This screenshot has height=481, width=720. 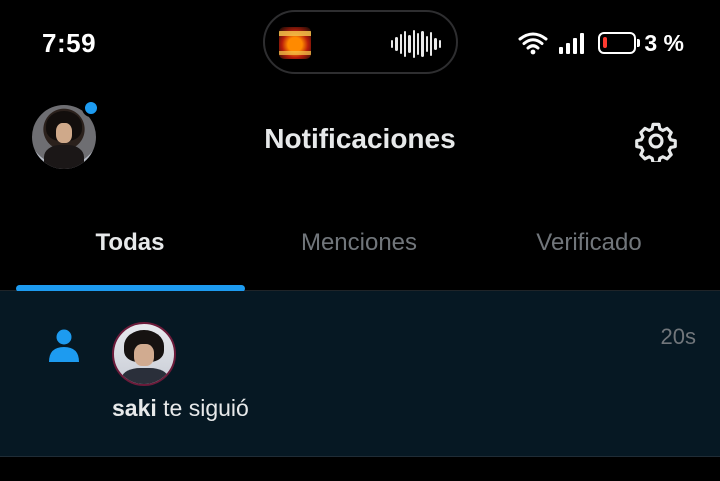 I want to click on notification-time: 20s, so click(x=678, y=336).